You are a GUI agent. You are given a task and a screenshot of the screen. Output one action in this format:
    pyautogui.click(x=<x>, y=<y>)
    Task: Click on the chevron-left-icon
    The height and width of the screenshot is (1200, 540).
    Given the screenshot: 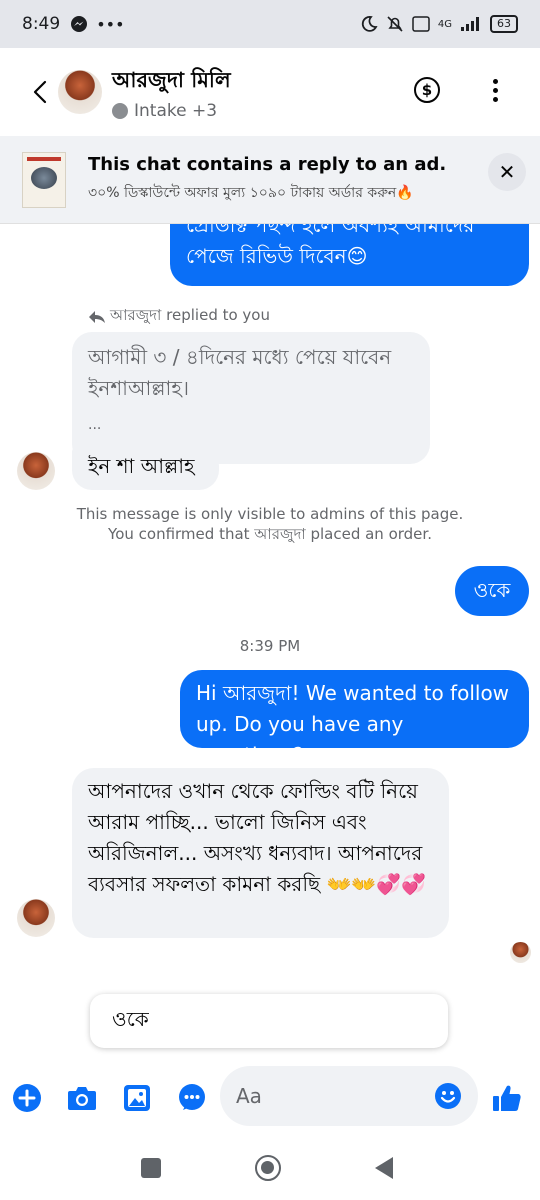 What is the action you would take?
    pyautogui.click(x=40, y=92)
    